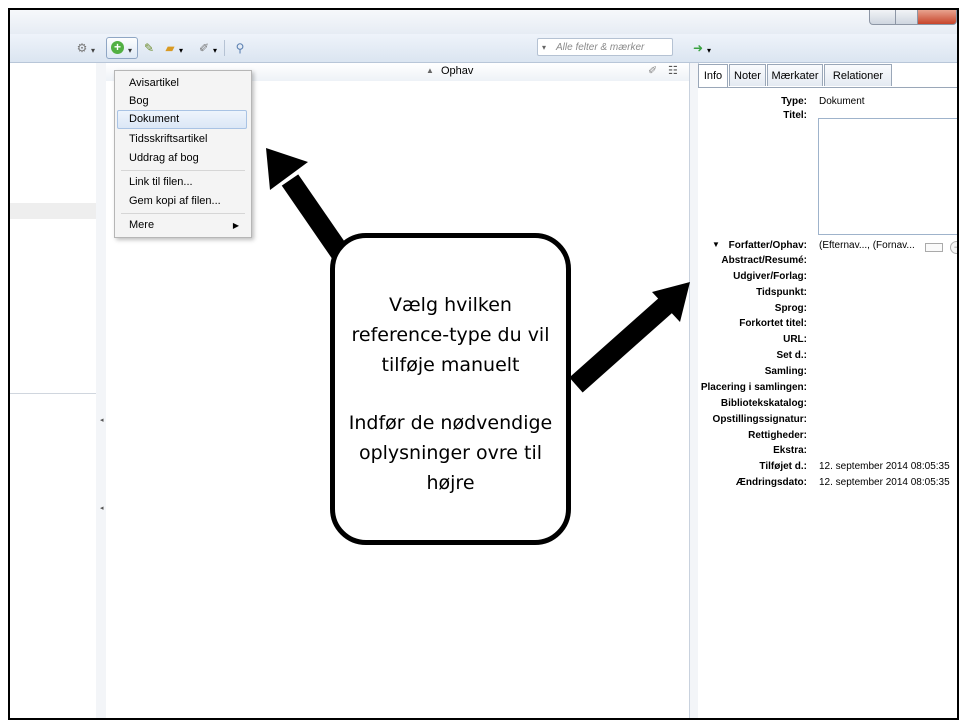  Describe the element at coordinates (483, 22) in the screenshot. I see `title-bar` at that location.